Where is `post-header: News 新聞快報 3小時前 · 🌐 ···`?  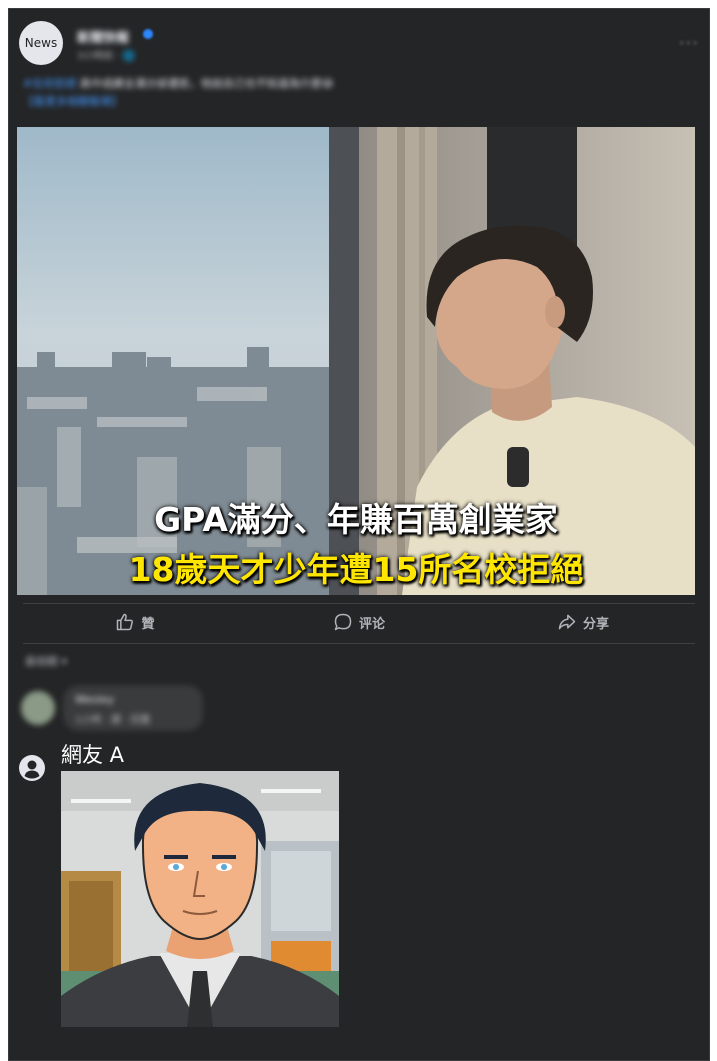 post-header: News 新聞快報 3小時前 · 🌐 ··· is located at coordinates (359, 46).